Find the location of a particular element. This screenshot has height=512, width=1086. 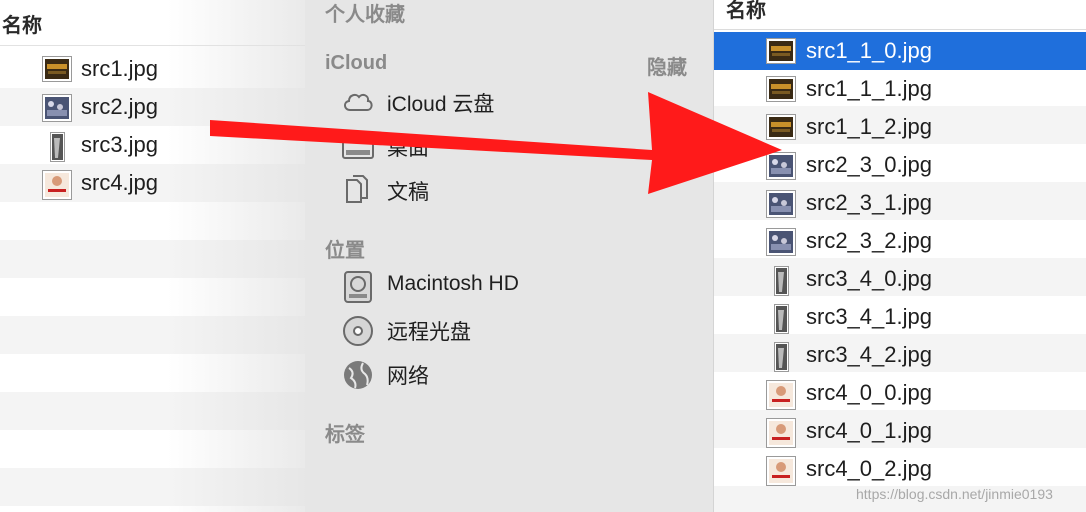

right-file-row: src2_3_0.jpg is located at coordinates (900, 165).